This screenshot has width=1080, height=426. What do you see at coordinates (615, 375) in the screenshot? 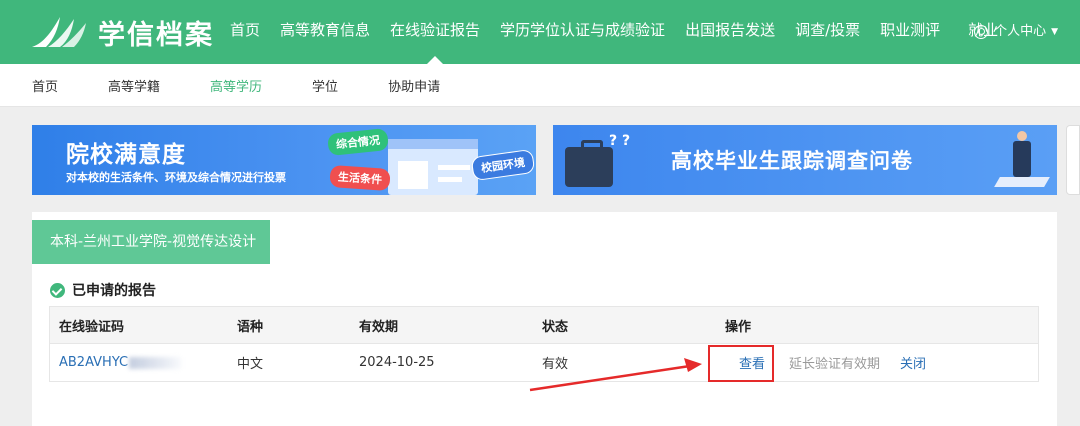
I see `annotation-arrow` at bounding box center [615, 375].